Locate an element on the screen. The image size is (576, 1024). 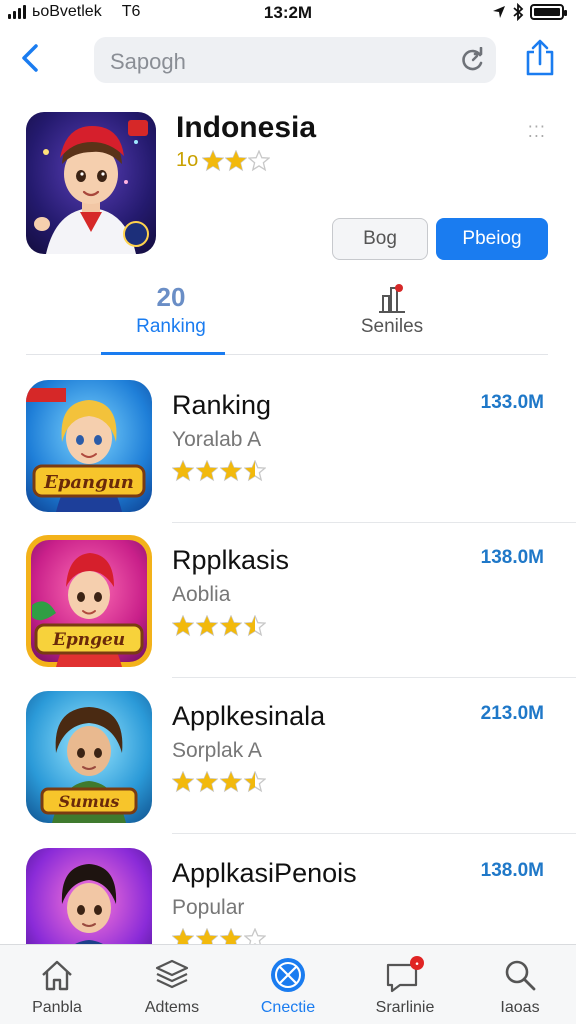
tab-seniles: Seniles is located at coordinates (392, 310).